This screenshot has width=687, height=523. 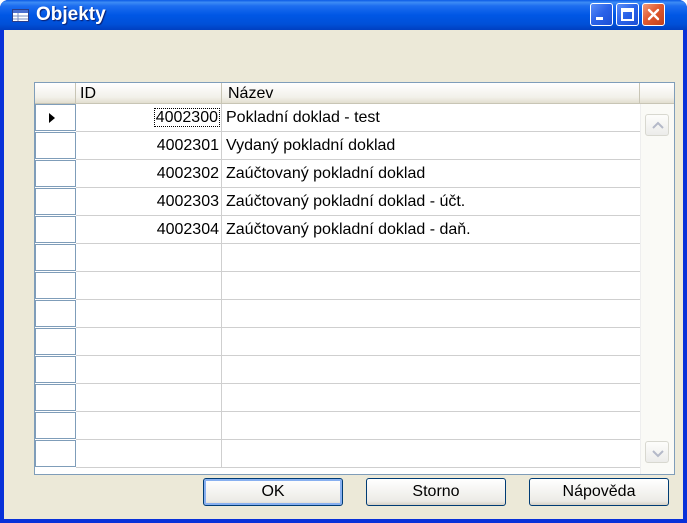 What do you see at coordinates (343, 15) in the screenshot?
I see `title-bar: Objekty` at bounding box center [343, 15].